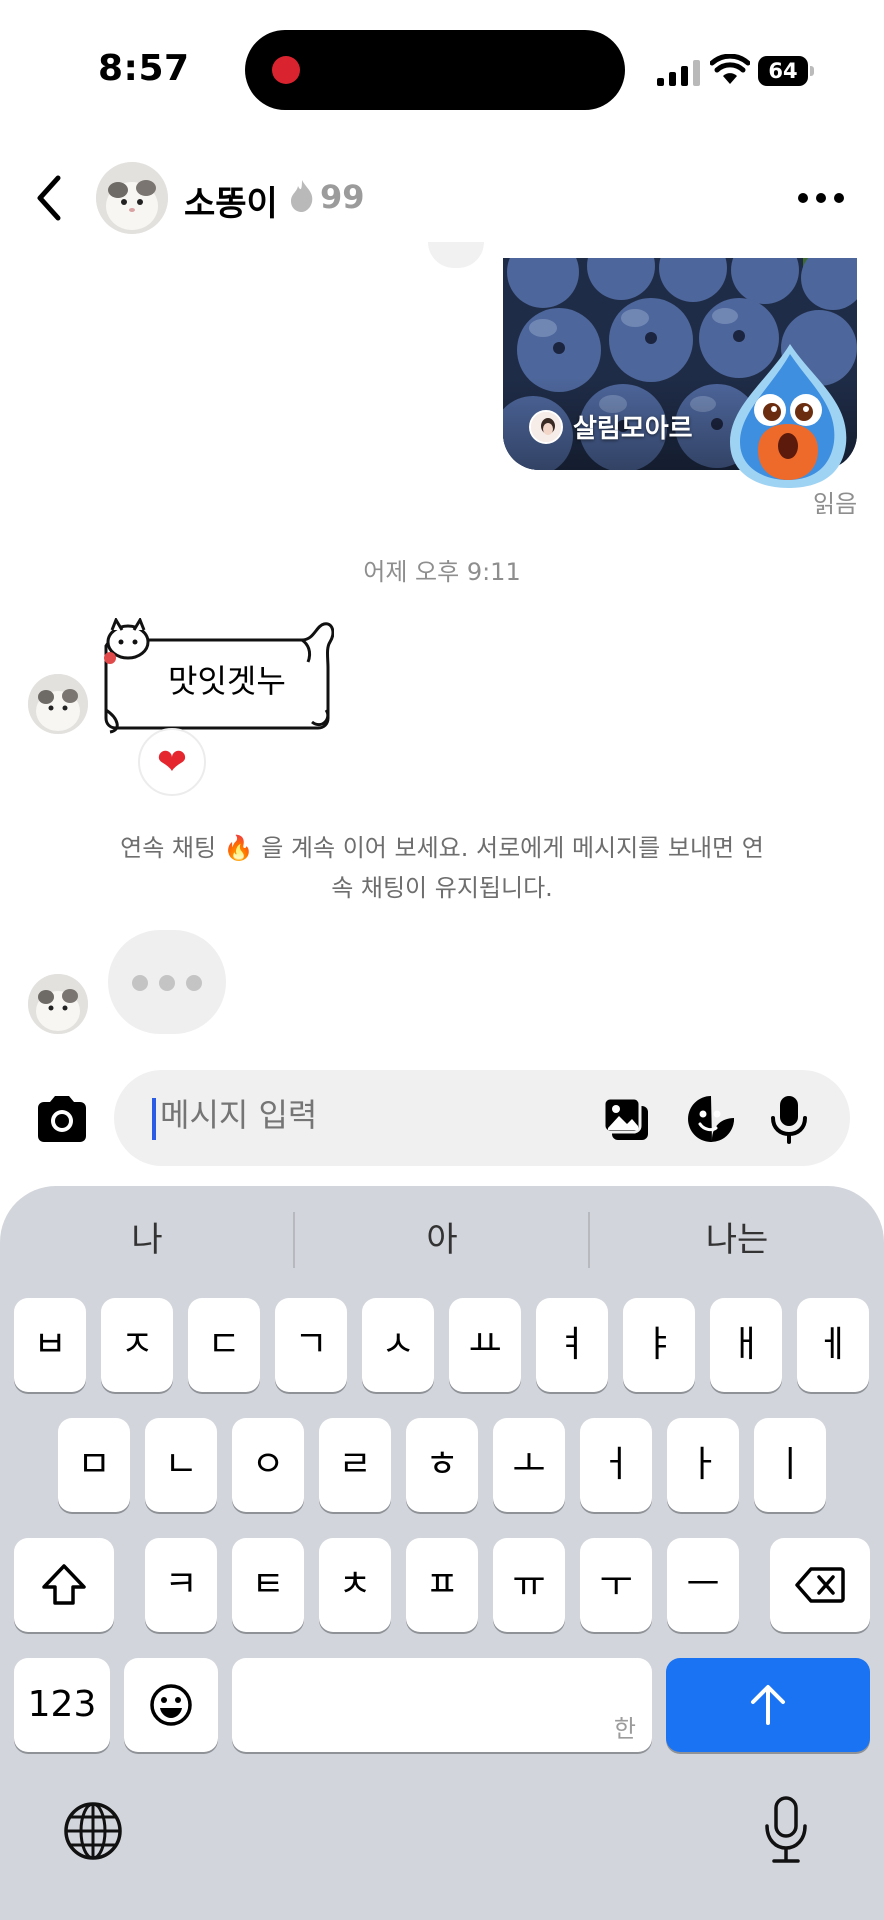 This screenshot has height=1920, width=884. What do you see at coordinates (62, 1705) in the screenshot?
I see `numbers-key: 123` at bounding box center [62, 1705].